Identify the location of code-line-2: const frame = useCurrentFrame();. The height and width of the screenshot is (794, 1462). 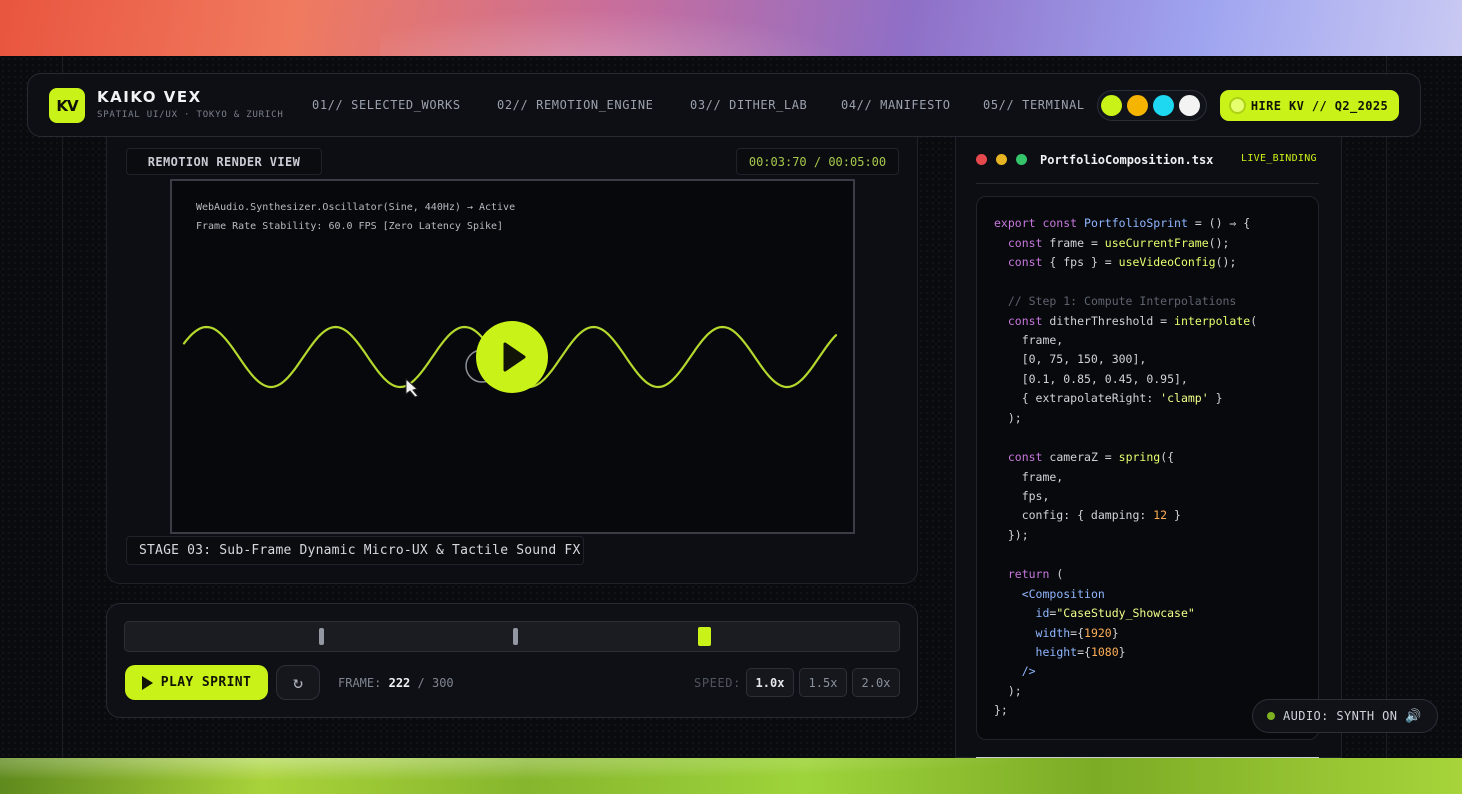
(1118, 243).